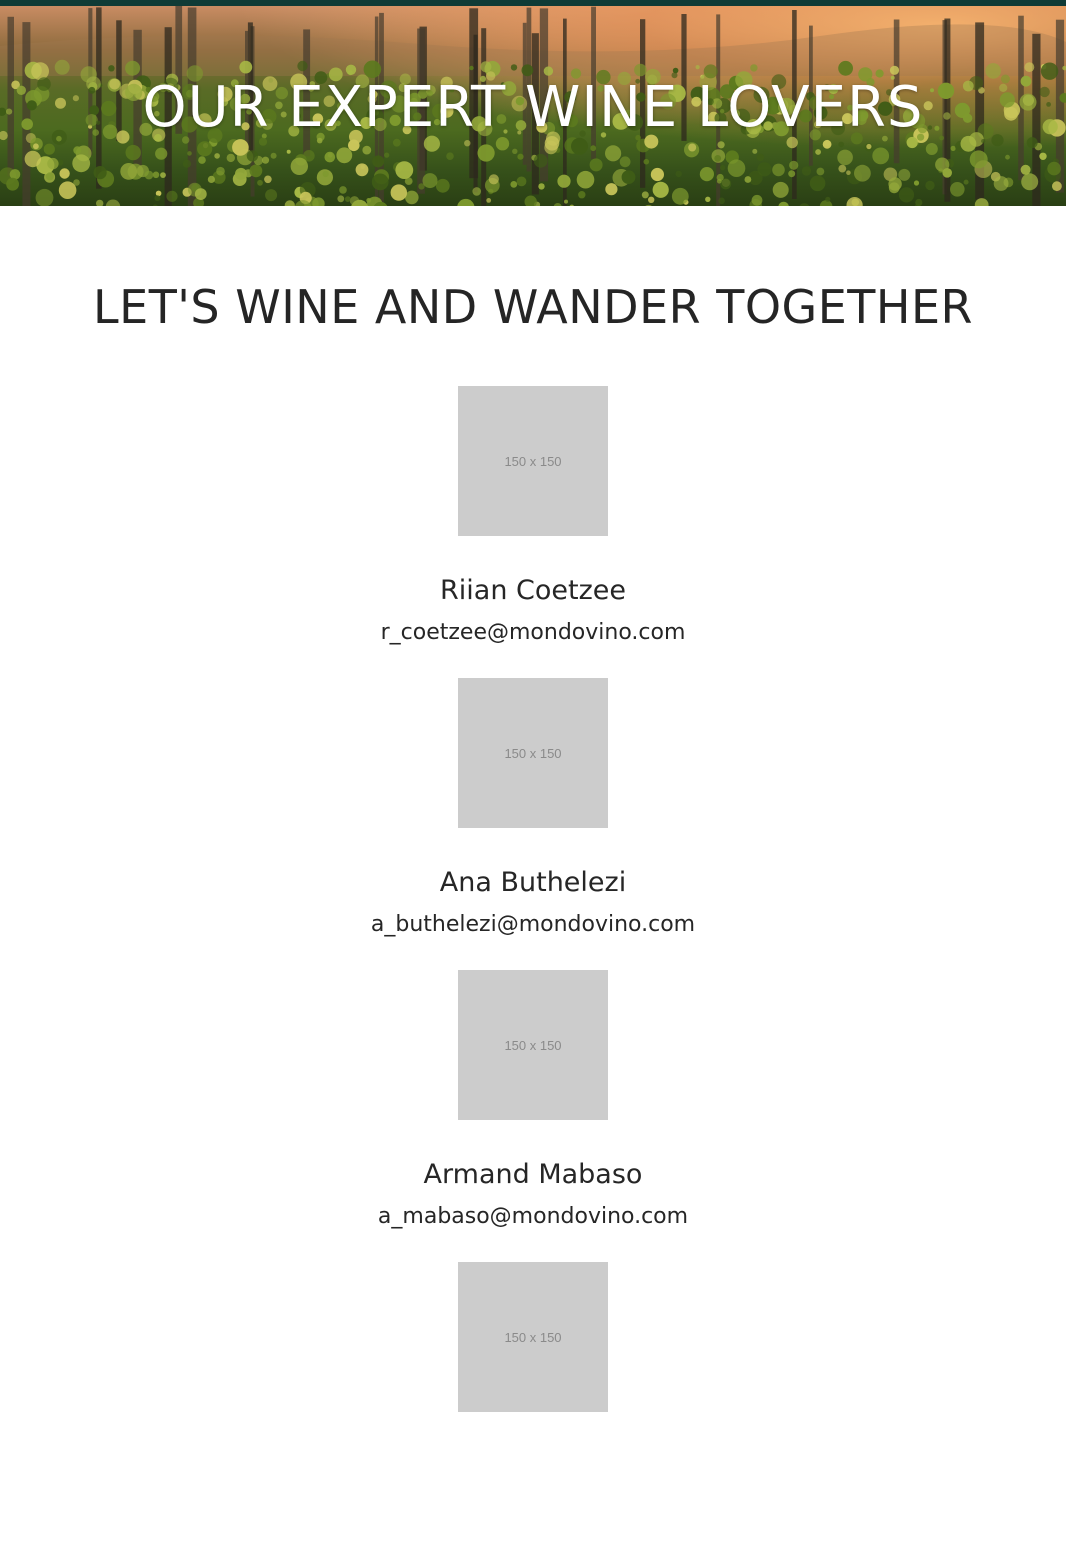 The height and width of the screenshot is (1554, 1066). Describe the element at coordinates (533, 307) in the screenshot. I see `section-heading: LET'S WINE AND WANDER TOGETHER` at that location.